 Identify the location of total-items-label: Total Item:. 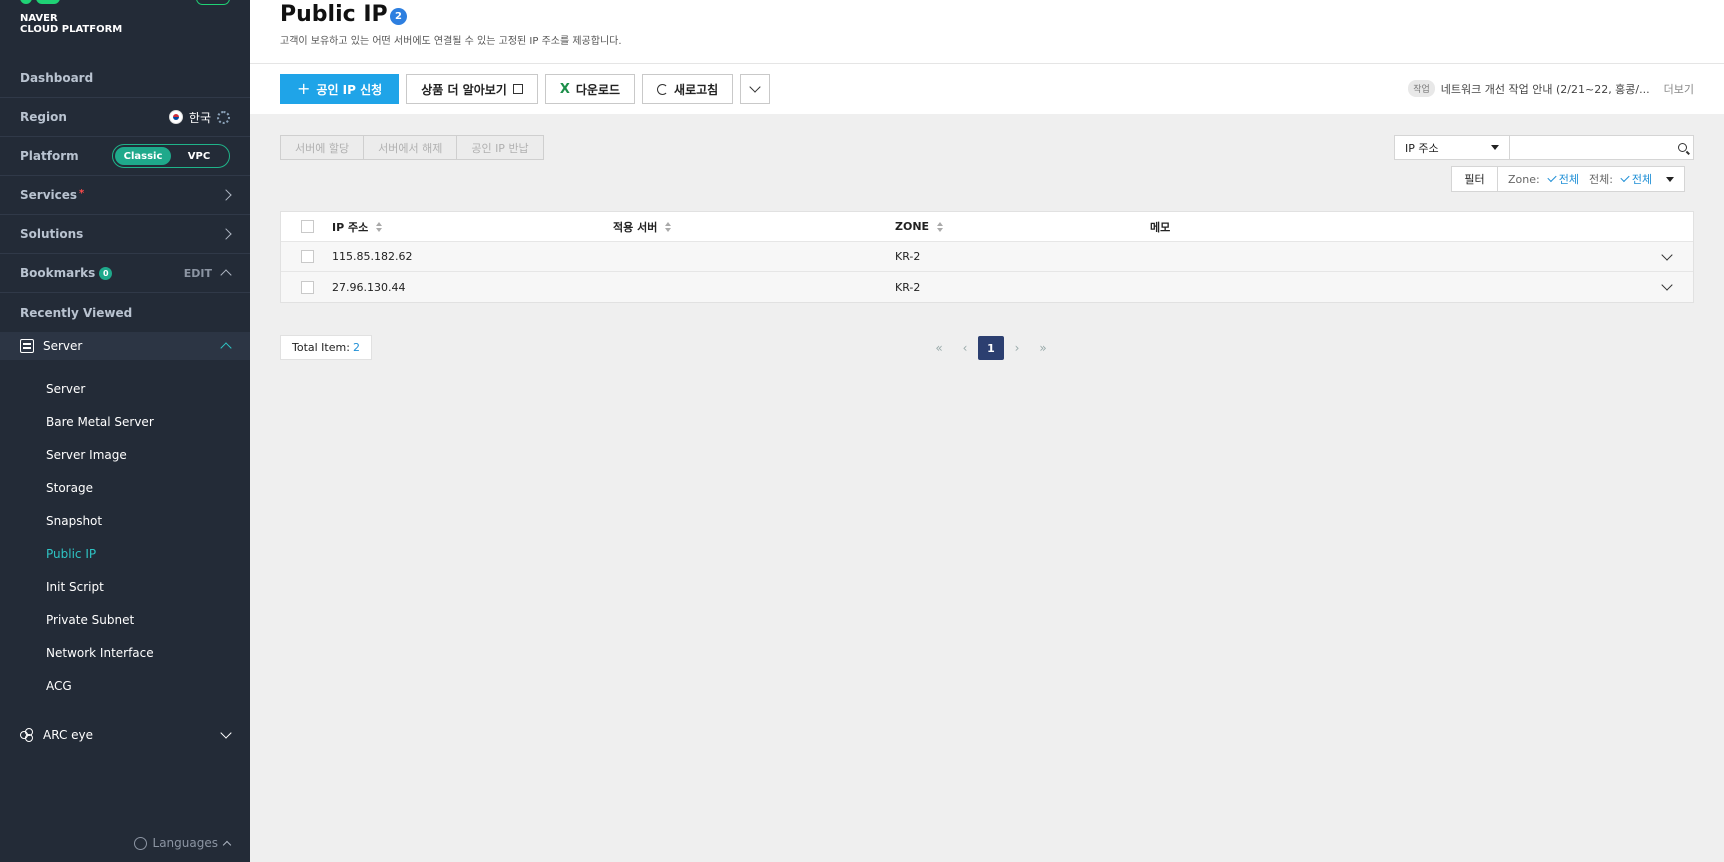
(321, 347).